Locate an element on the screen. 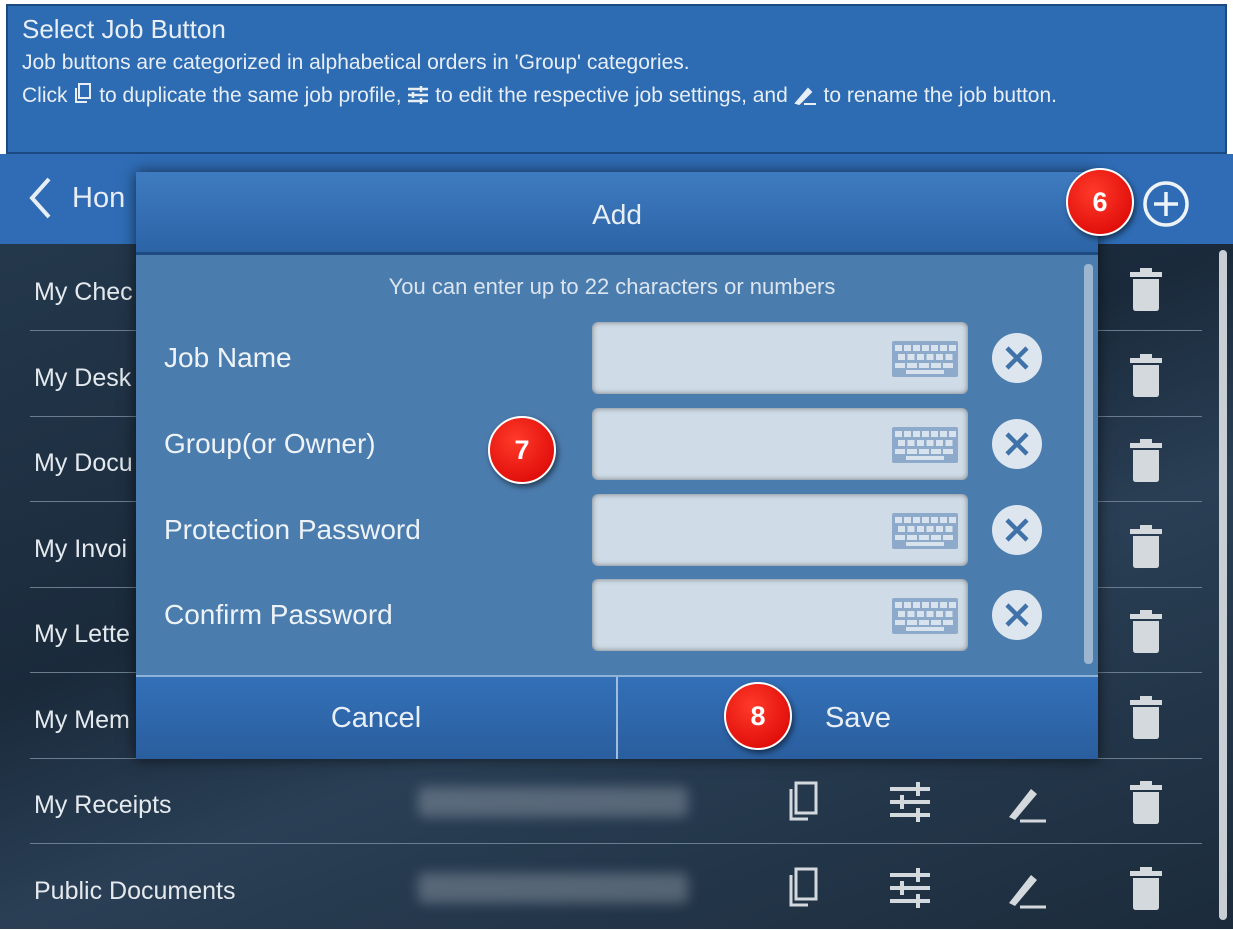 The height and width of the screenshot is (930, 1233). add-plus-circle-icon is located at coordinates (1166, 204).